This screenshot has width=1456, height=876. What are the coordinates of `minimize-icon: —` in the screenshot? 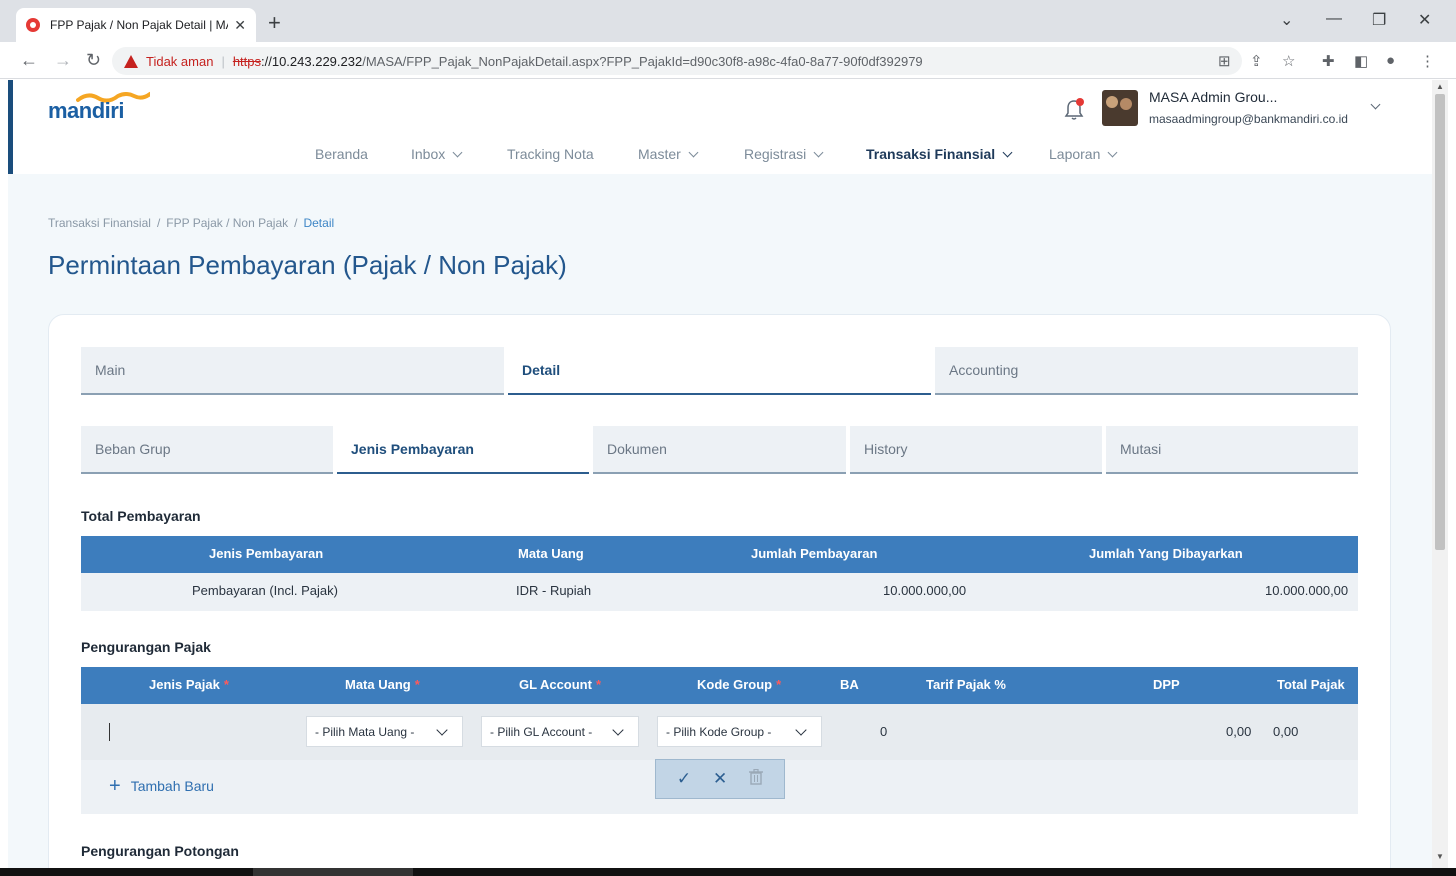 It's located at (1334, 19).